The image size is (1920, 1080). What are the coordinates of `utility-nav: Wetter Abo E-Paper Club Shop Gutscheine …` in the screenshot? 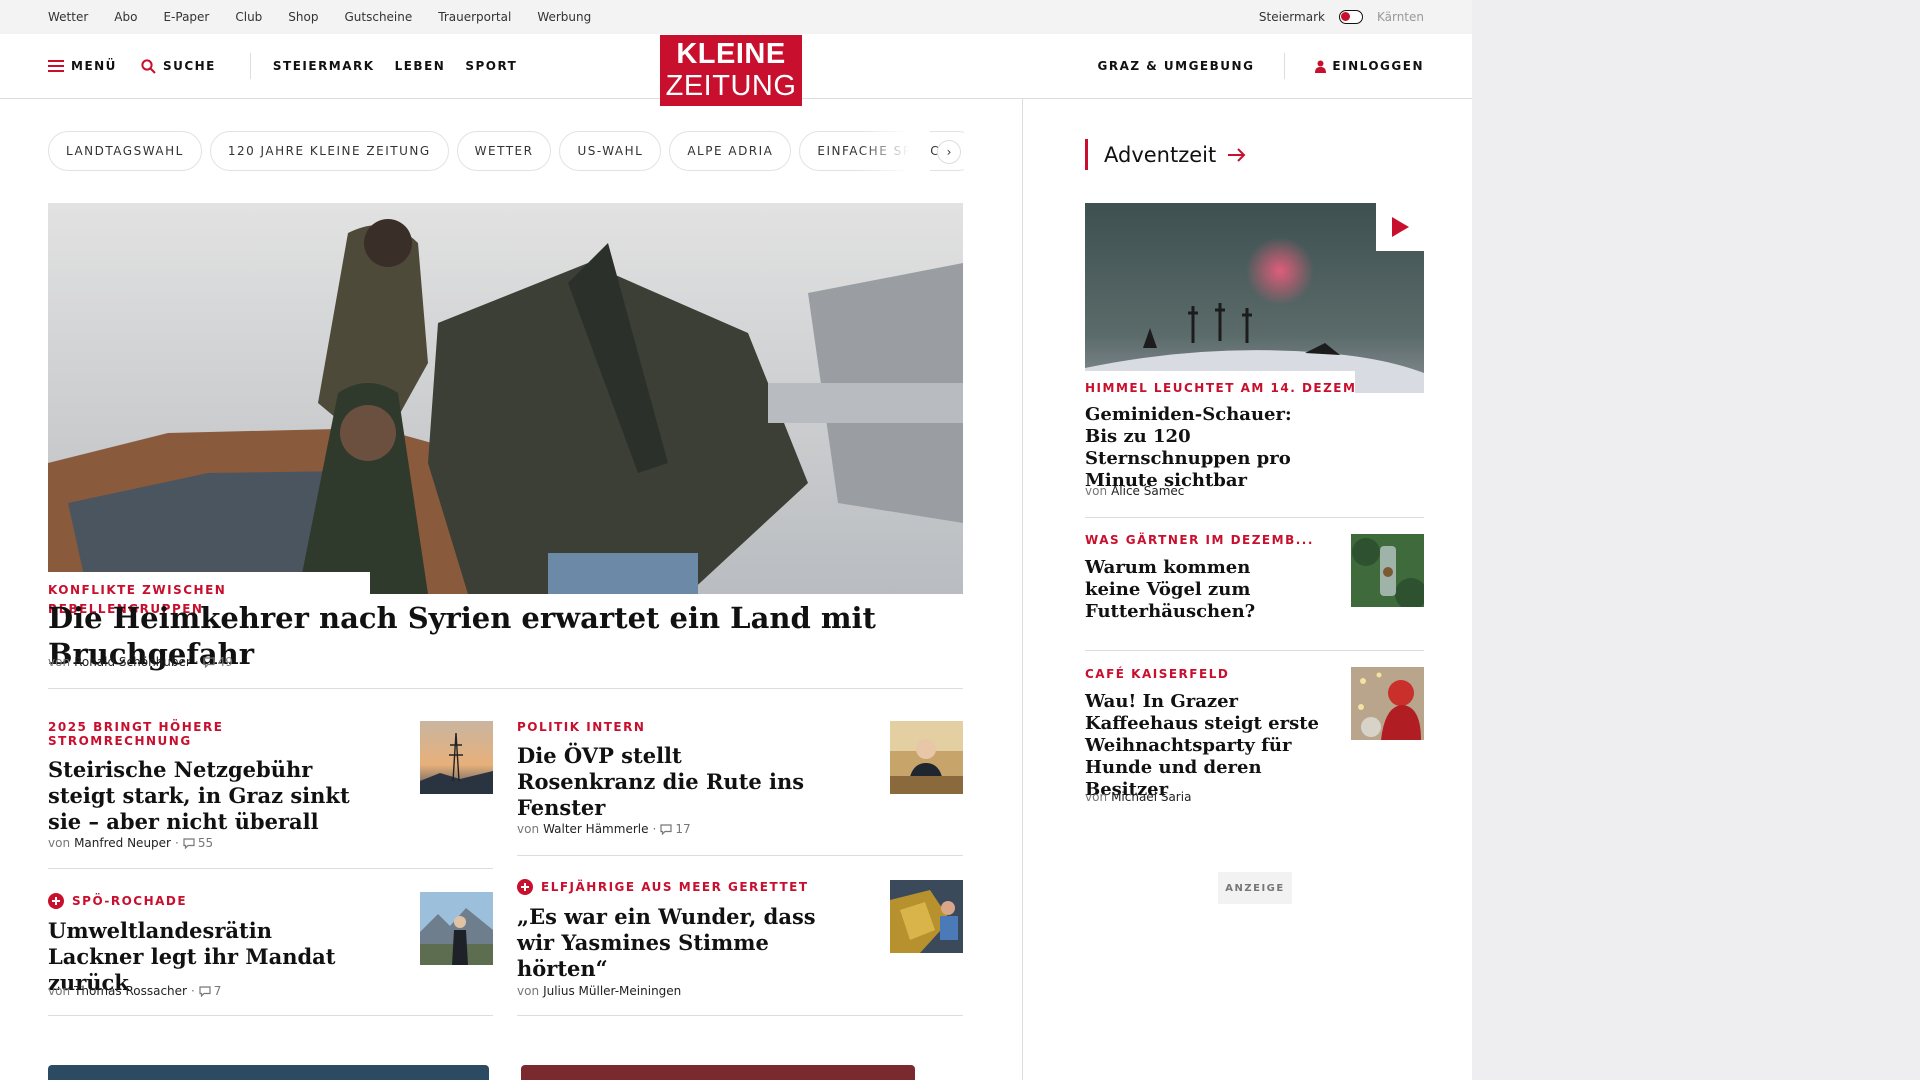 It's located at (319, 17).